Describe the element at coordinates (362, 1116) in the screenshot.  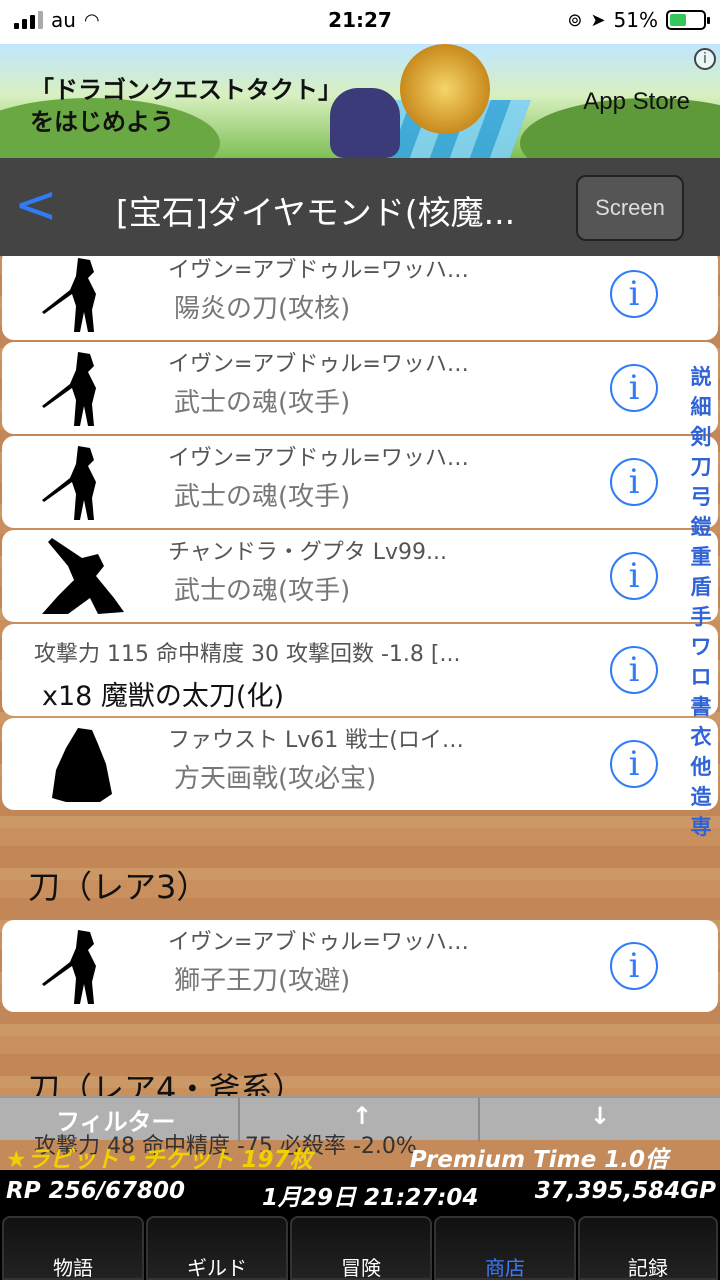
I see `up-arrow-icon: ↑` at that location.